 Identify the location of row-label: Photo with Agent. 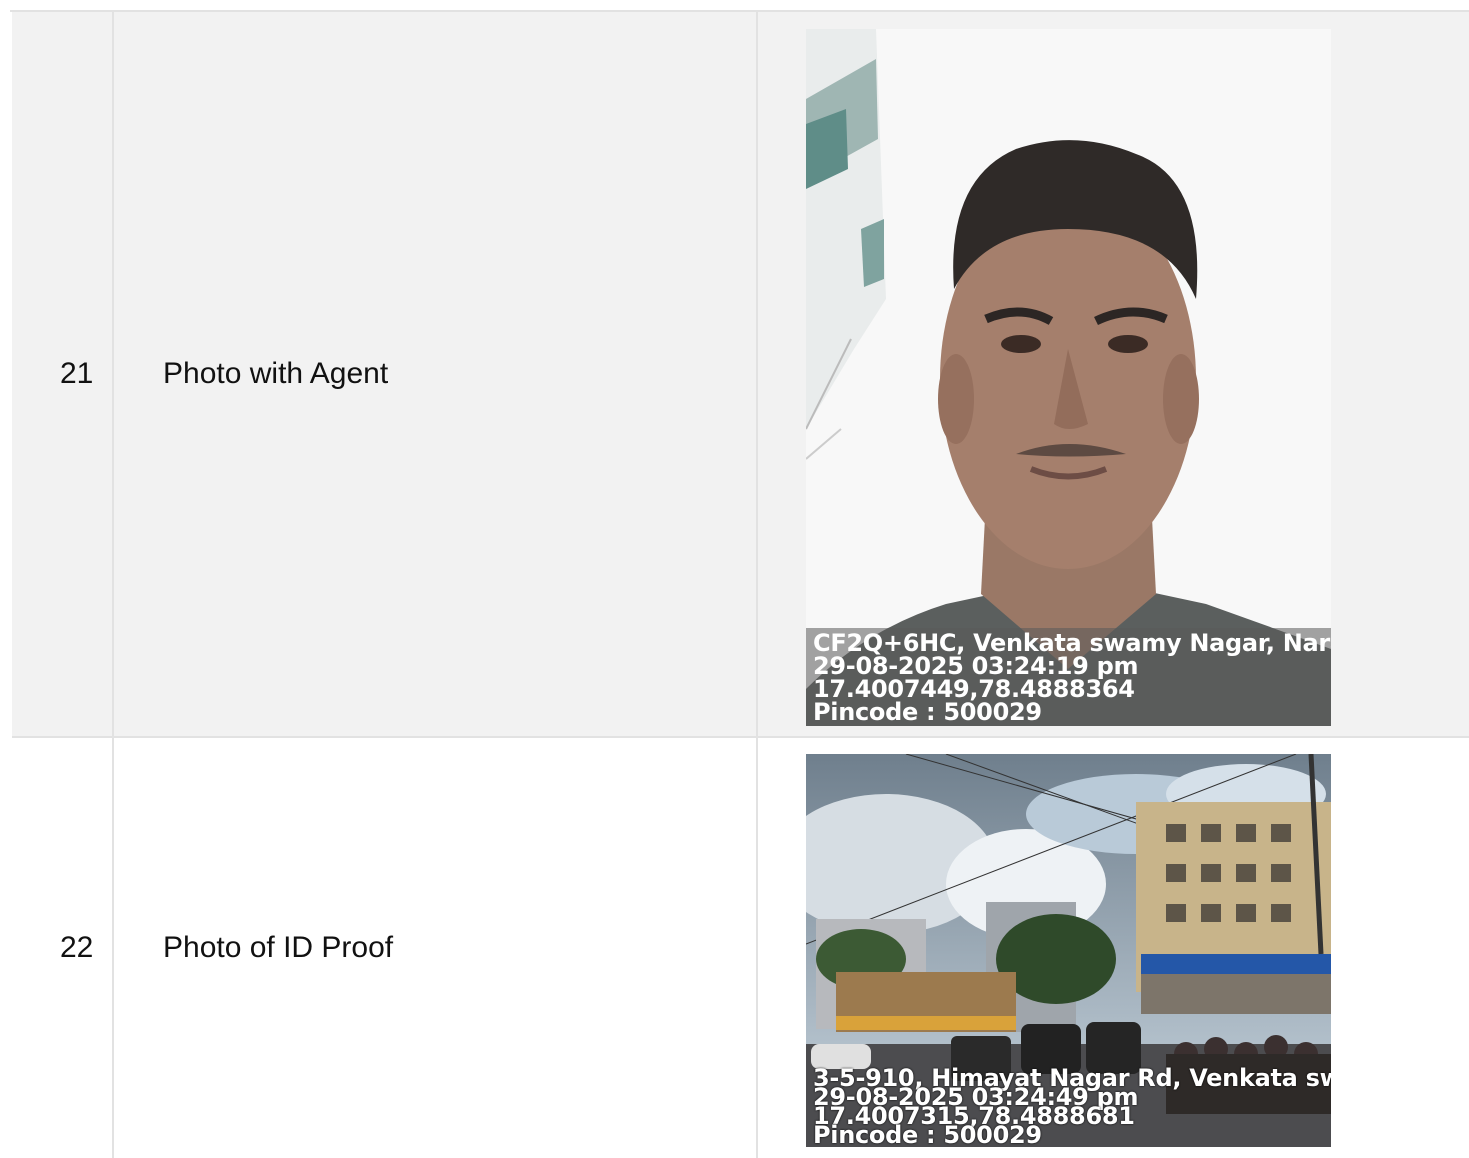
(276, 373).